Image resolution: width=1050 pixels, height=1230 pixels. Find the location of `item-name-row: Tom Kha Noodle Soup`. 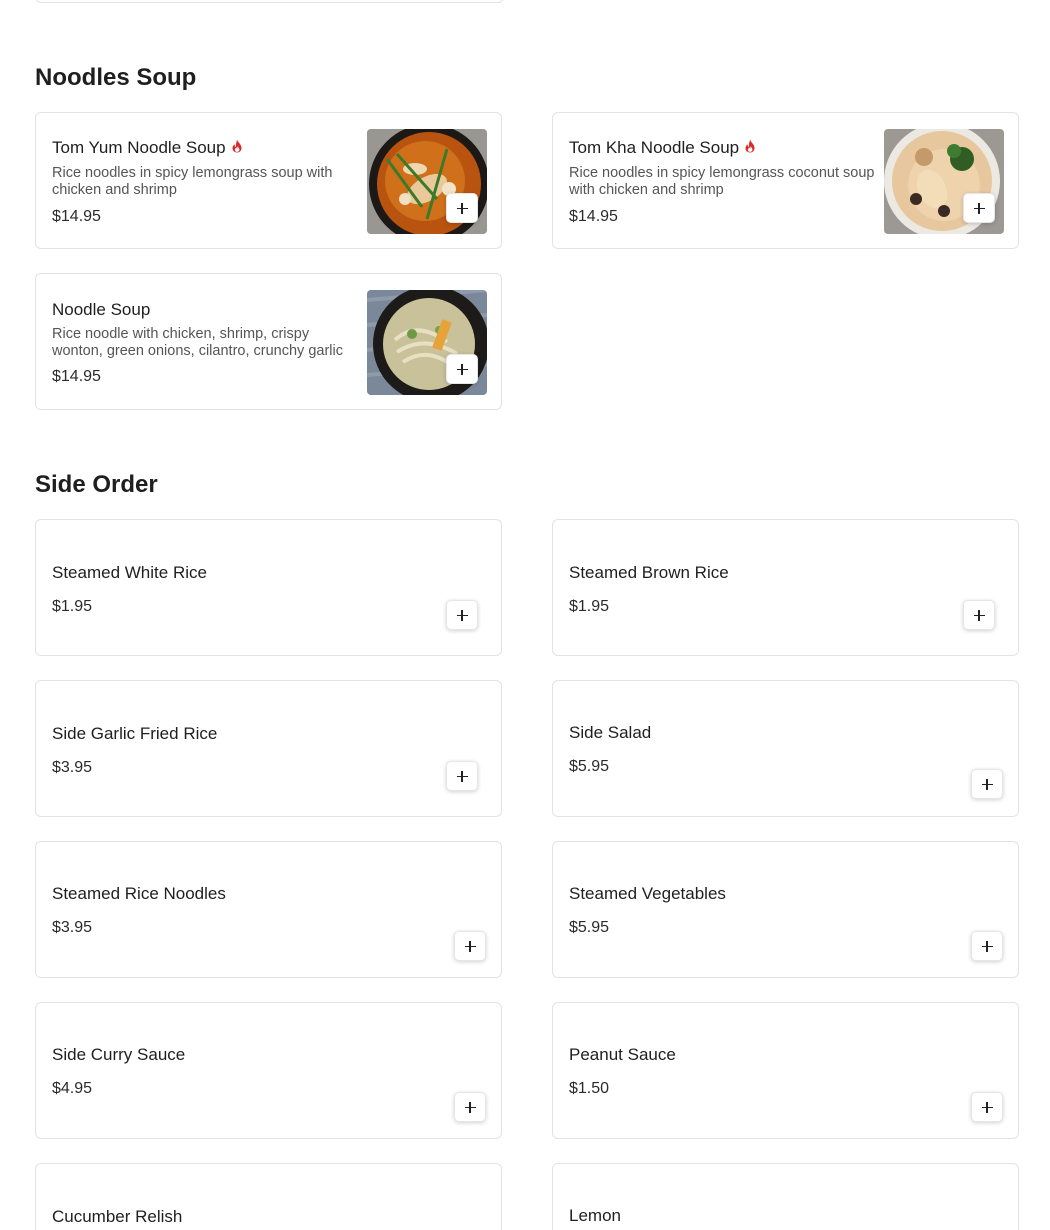

item-name-row: Tom Kha Noodle Soup is located at coordinates (662, 148).